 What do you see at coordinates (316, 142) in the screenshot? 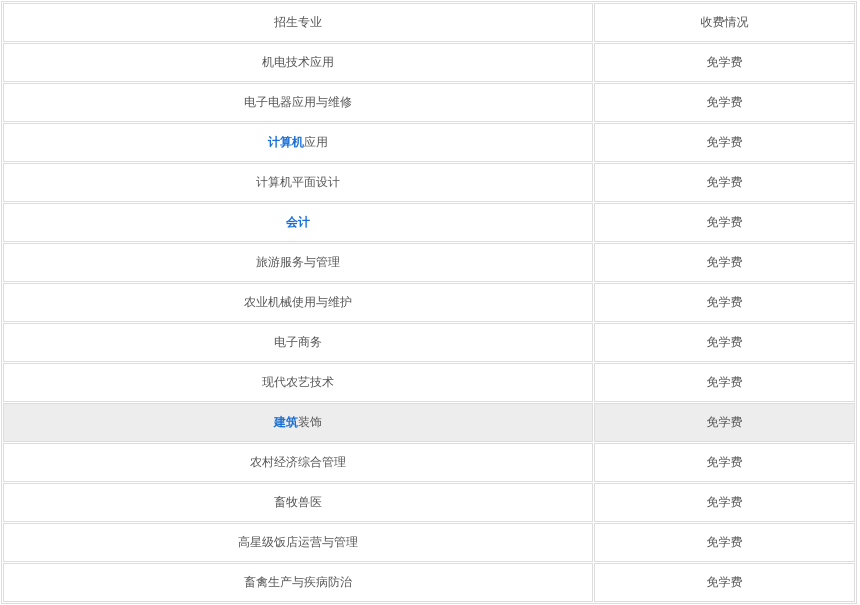
I see `program-name: 应用` at bounding box center [316, 142].